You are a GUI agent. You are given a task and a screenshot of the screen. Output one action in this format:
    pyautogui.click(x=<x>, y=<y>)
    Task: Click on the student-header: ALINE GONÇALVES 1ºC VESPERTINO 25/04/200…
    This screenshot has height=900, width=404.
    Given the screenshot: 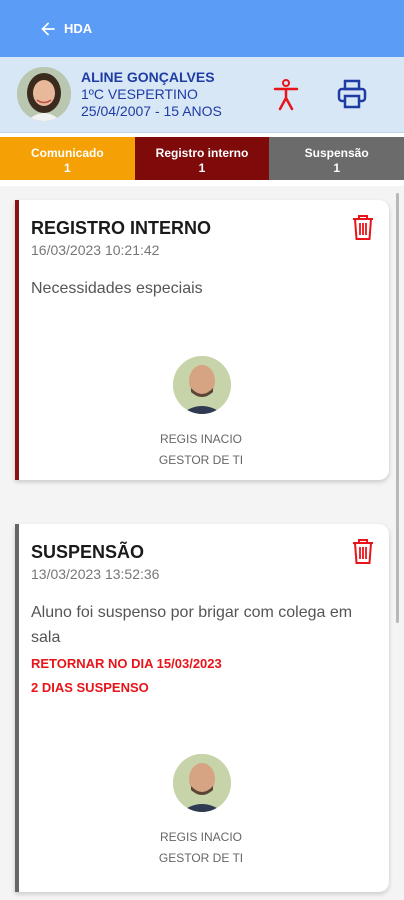 What is the action you would take?
    pyautogui.click(x=202, y=95)
    